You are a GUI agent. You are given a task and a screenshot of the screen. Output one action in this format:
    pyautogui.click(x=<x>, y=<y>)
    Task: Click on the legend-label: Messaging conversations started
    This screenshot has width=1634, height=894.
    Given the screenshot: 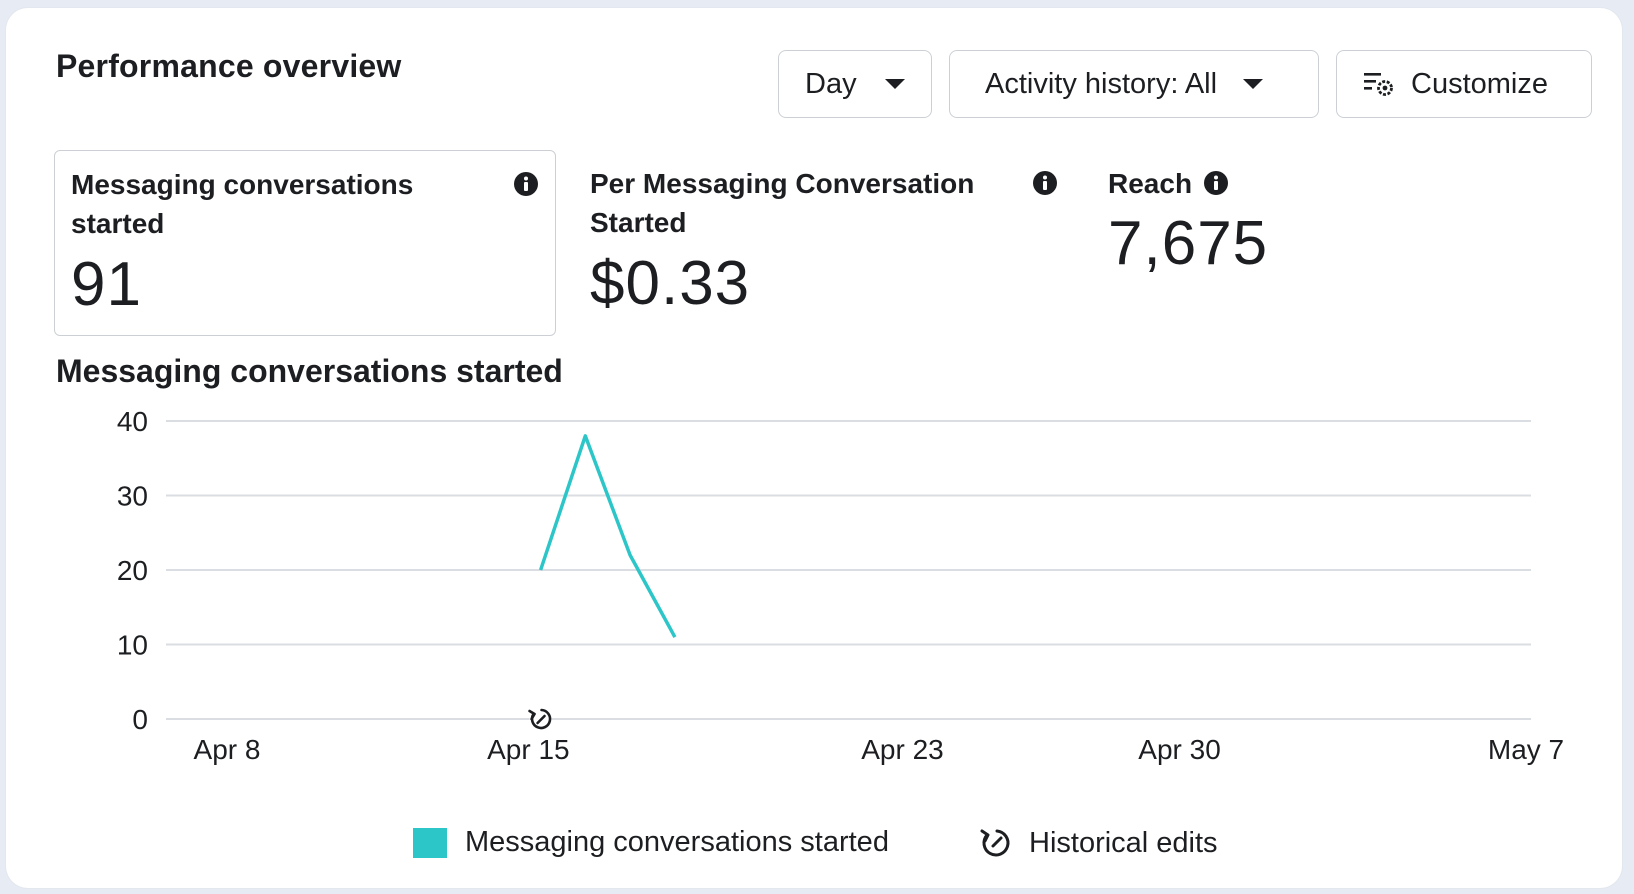 What is the action you would take?
    pyautogui.click(x=677, y=842)
    